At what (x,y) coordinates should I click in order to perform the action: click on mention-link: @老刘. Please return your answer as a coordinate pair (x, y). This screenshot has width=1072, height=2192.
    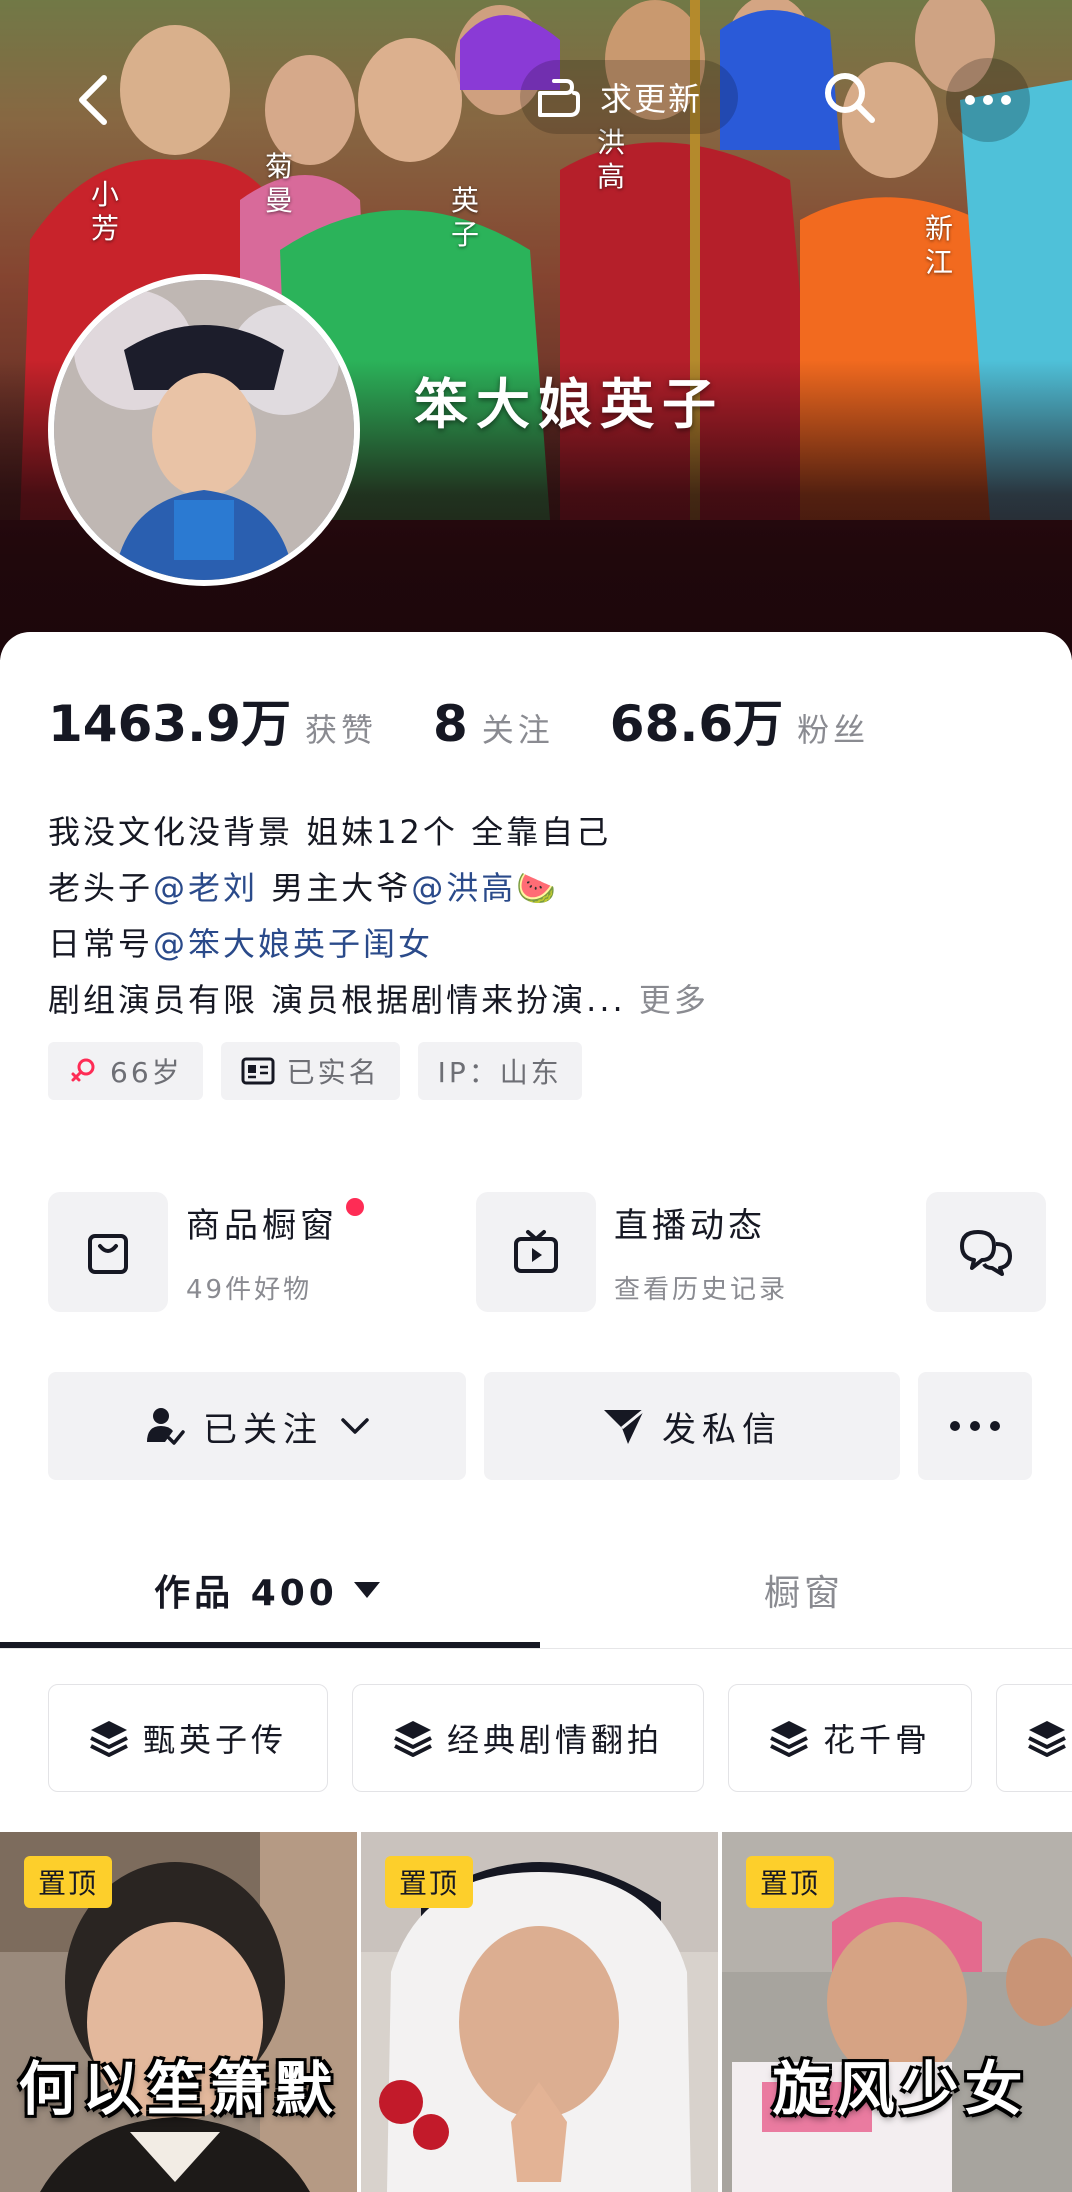
    Looking at the image, I should click on (205, 888).